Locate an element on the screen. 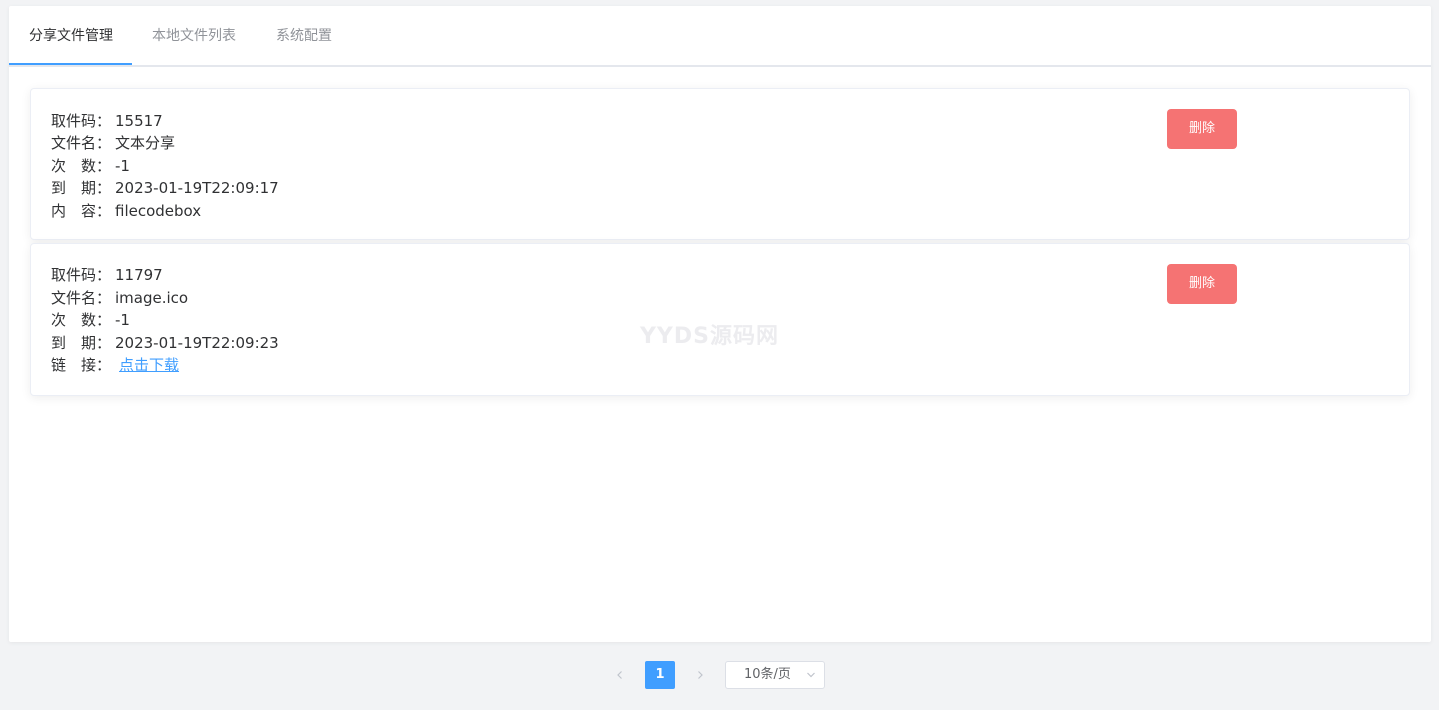 The height and width of the screenshot is (710, 1439). chevron-right-icon is located at coordinates (700, 675).